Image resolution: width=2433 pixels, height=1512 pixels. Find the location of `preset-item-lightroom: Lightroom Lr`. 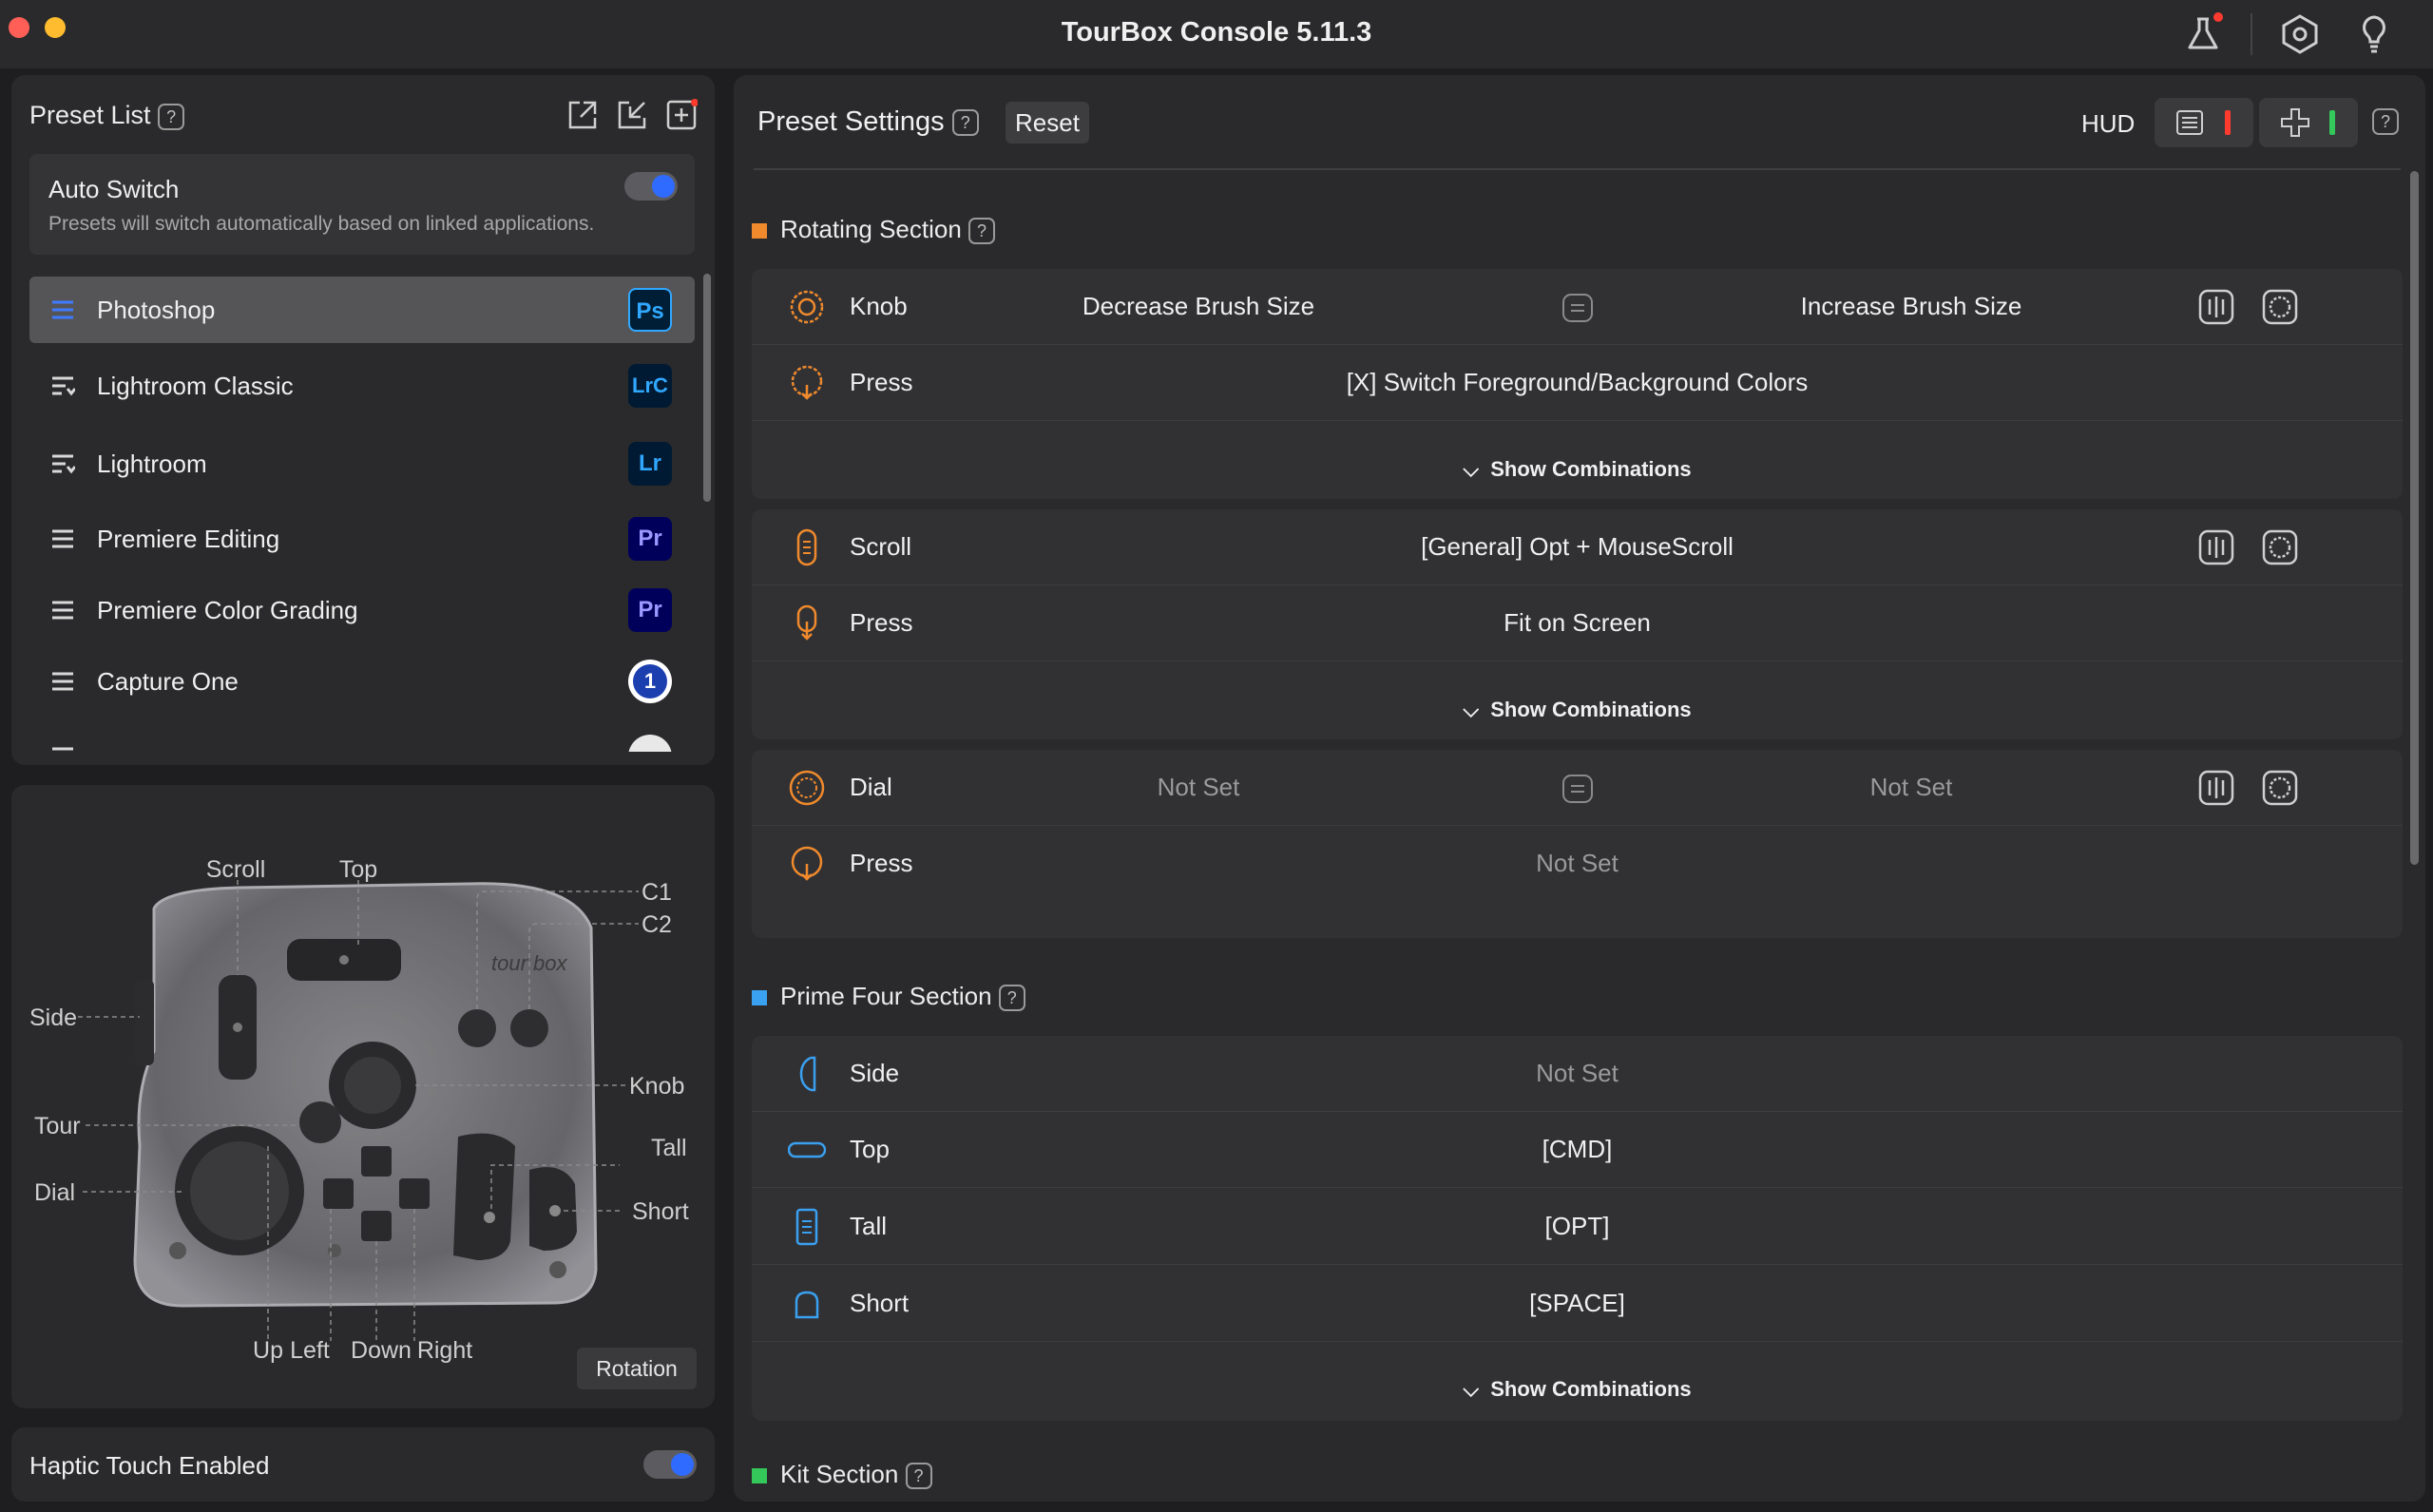

preset-item-lightroom: Lightroom Lr is located at coordinates (362, 464).